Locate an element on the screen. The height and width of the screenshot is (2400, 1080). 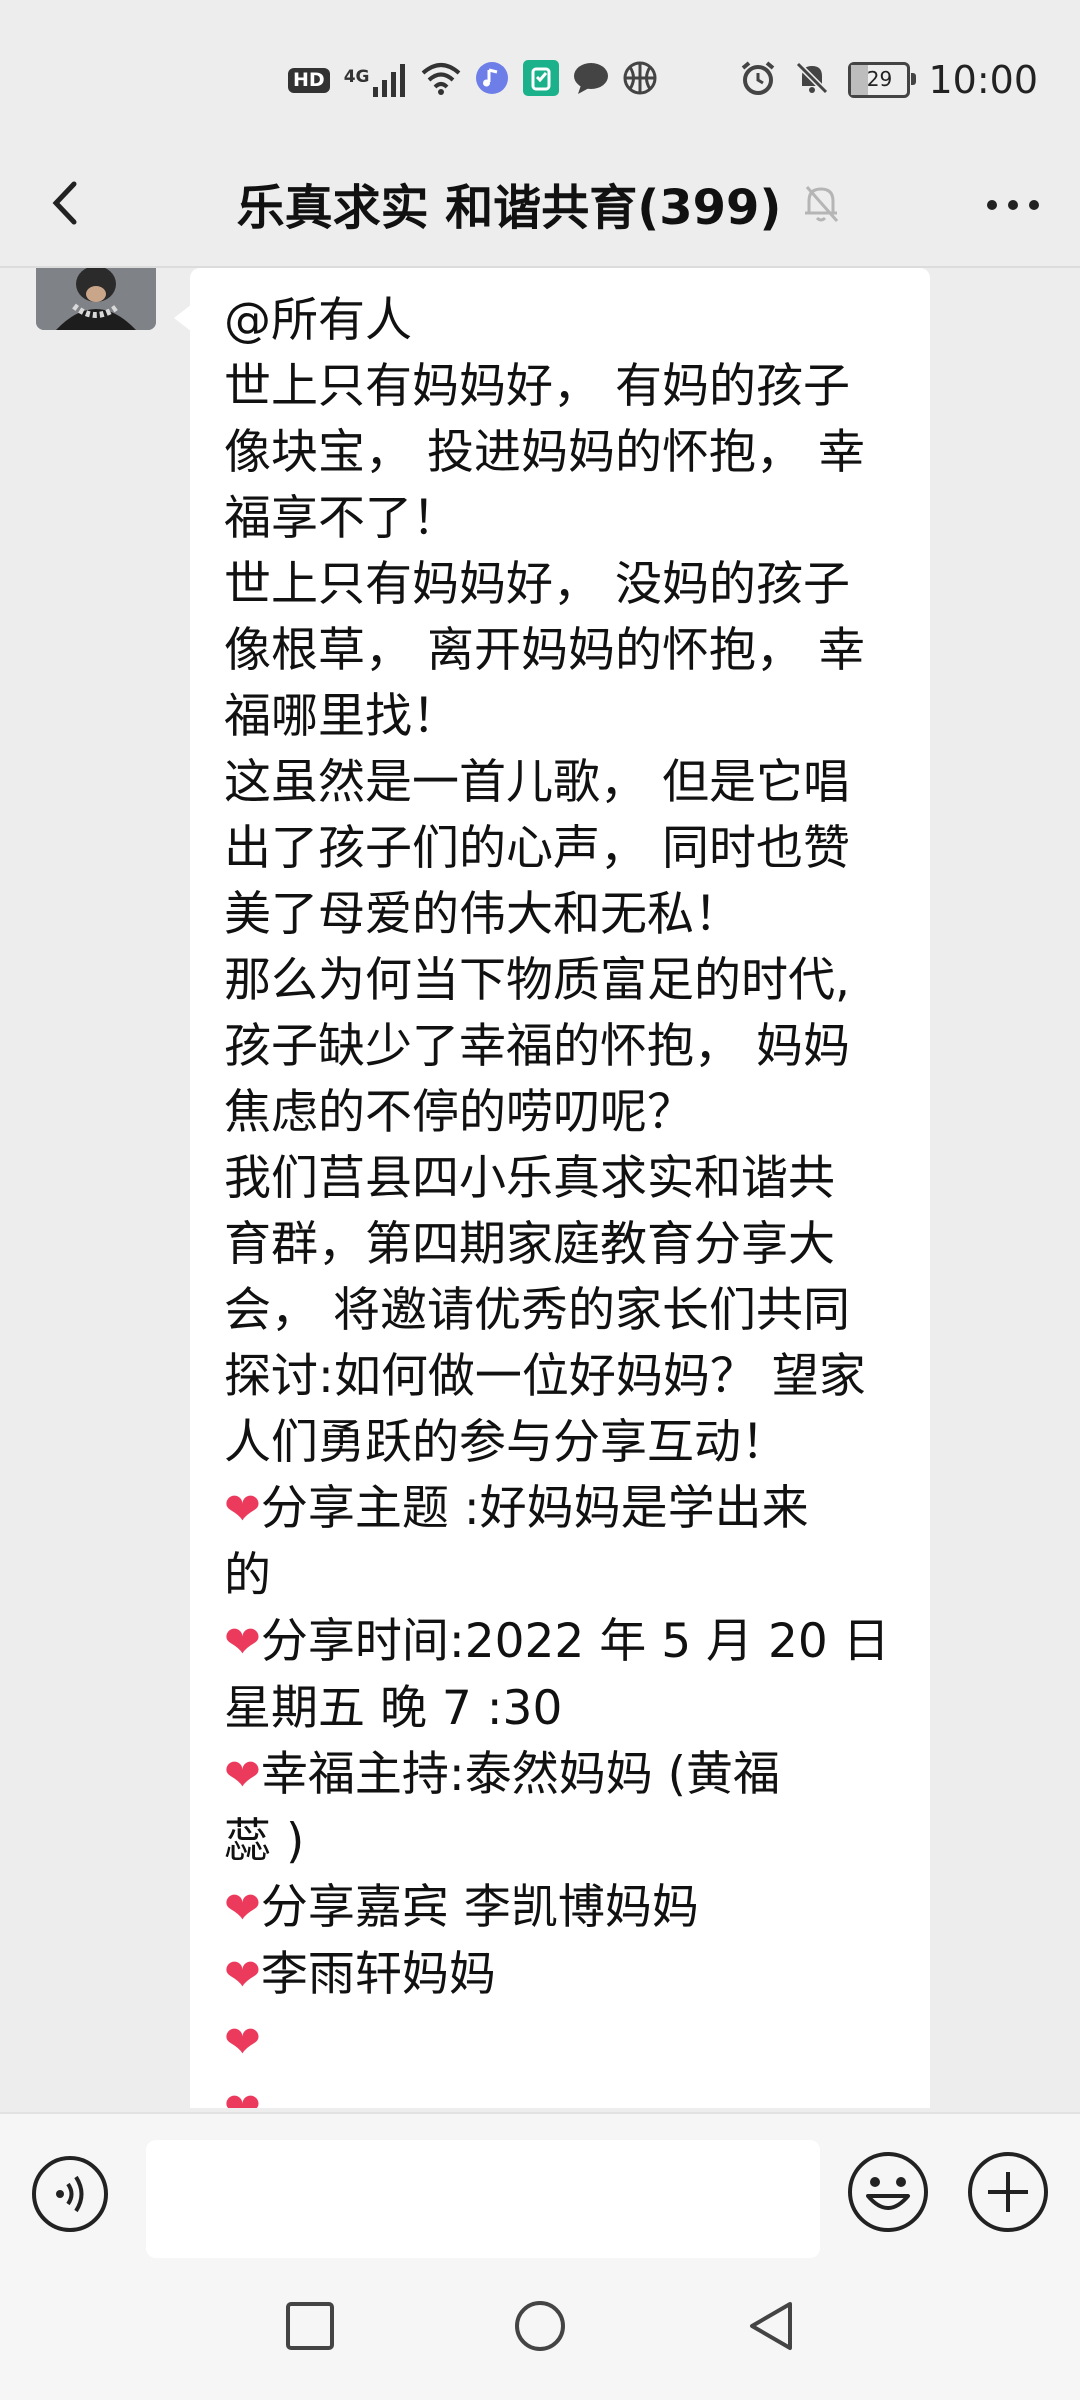
basketball-icon is located at coordinates (640, 80).